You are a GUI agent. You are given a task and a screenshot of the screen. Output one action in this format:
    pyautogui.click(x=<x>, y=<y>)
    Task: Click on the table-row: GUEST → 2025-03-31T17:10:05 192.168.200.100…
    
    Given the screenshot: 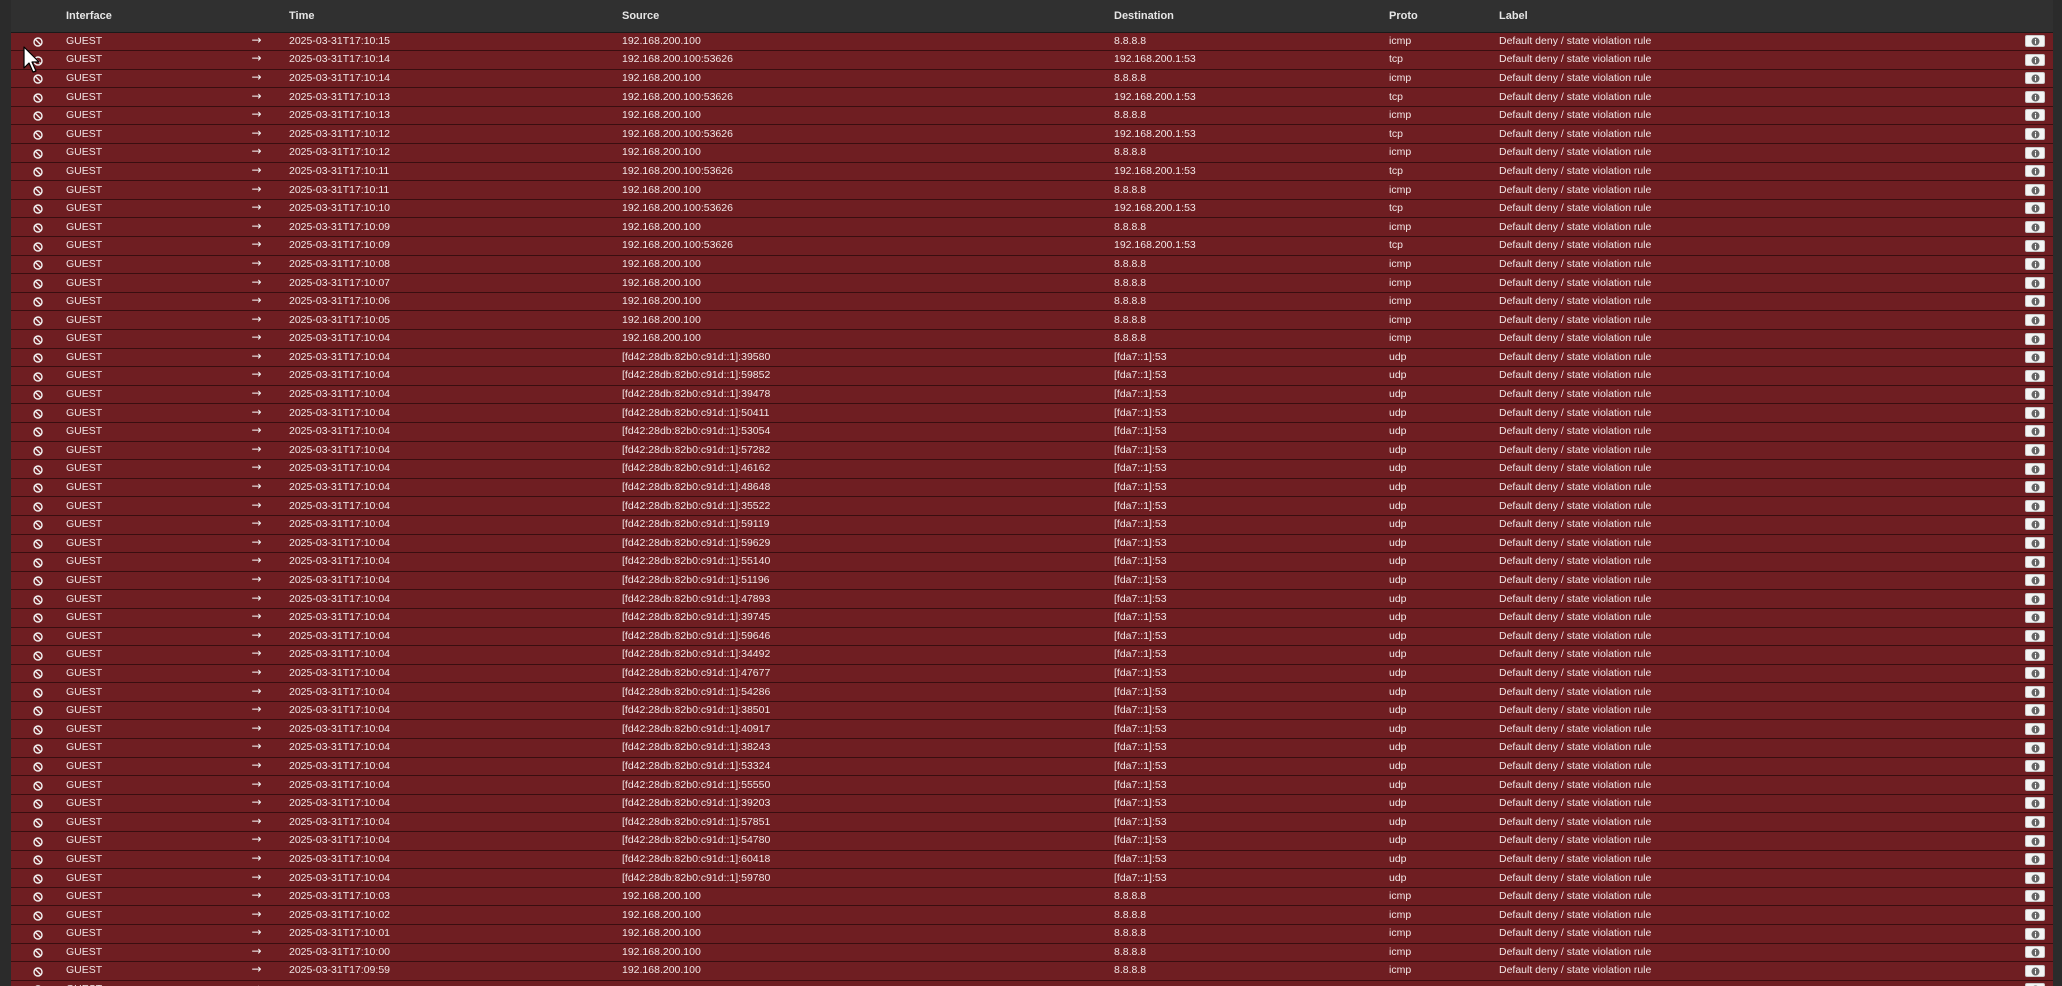 What is the action you would take?
    pyautogui.click(x=1032, y=320)
    